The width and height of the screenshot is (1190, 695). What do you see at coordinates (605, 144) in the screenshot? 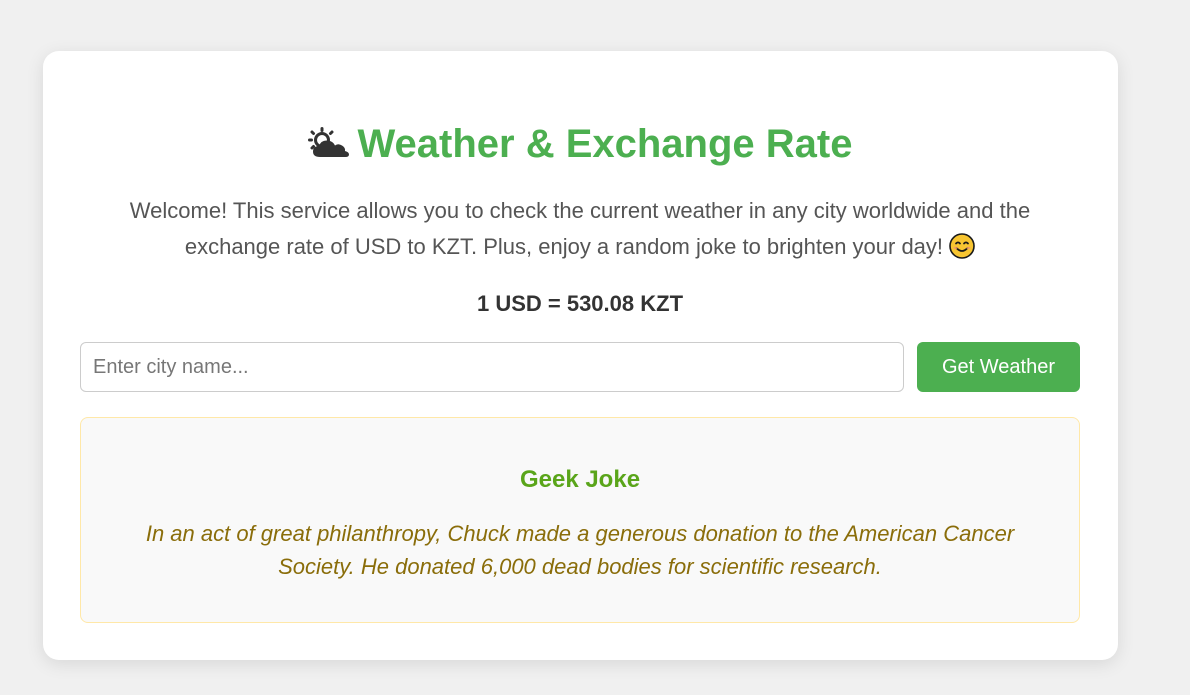
I see `page-title-text: Weather & Exchange Rate` at bounding box center [605, 144].